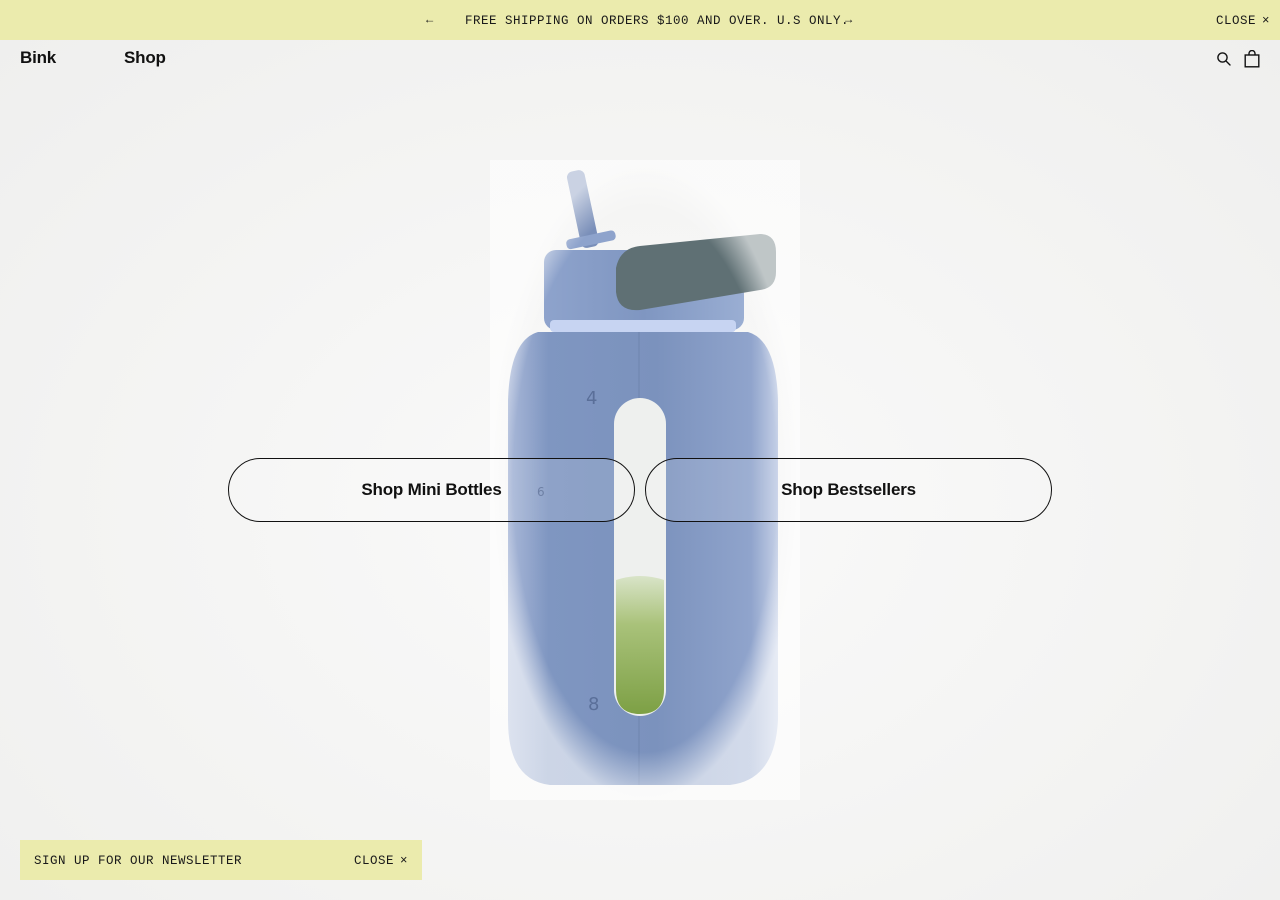  Describe the element at coordinates (38, 58) in the screenshot. I see `logo-link: Bink` at that location.